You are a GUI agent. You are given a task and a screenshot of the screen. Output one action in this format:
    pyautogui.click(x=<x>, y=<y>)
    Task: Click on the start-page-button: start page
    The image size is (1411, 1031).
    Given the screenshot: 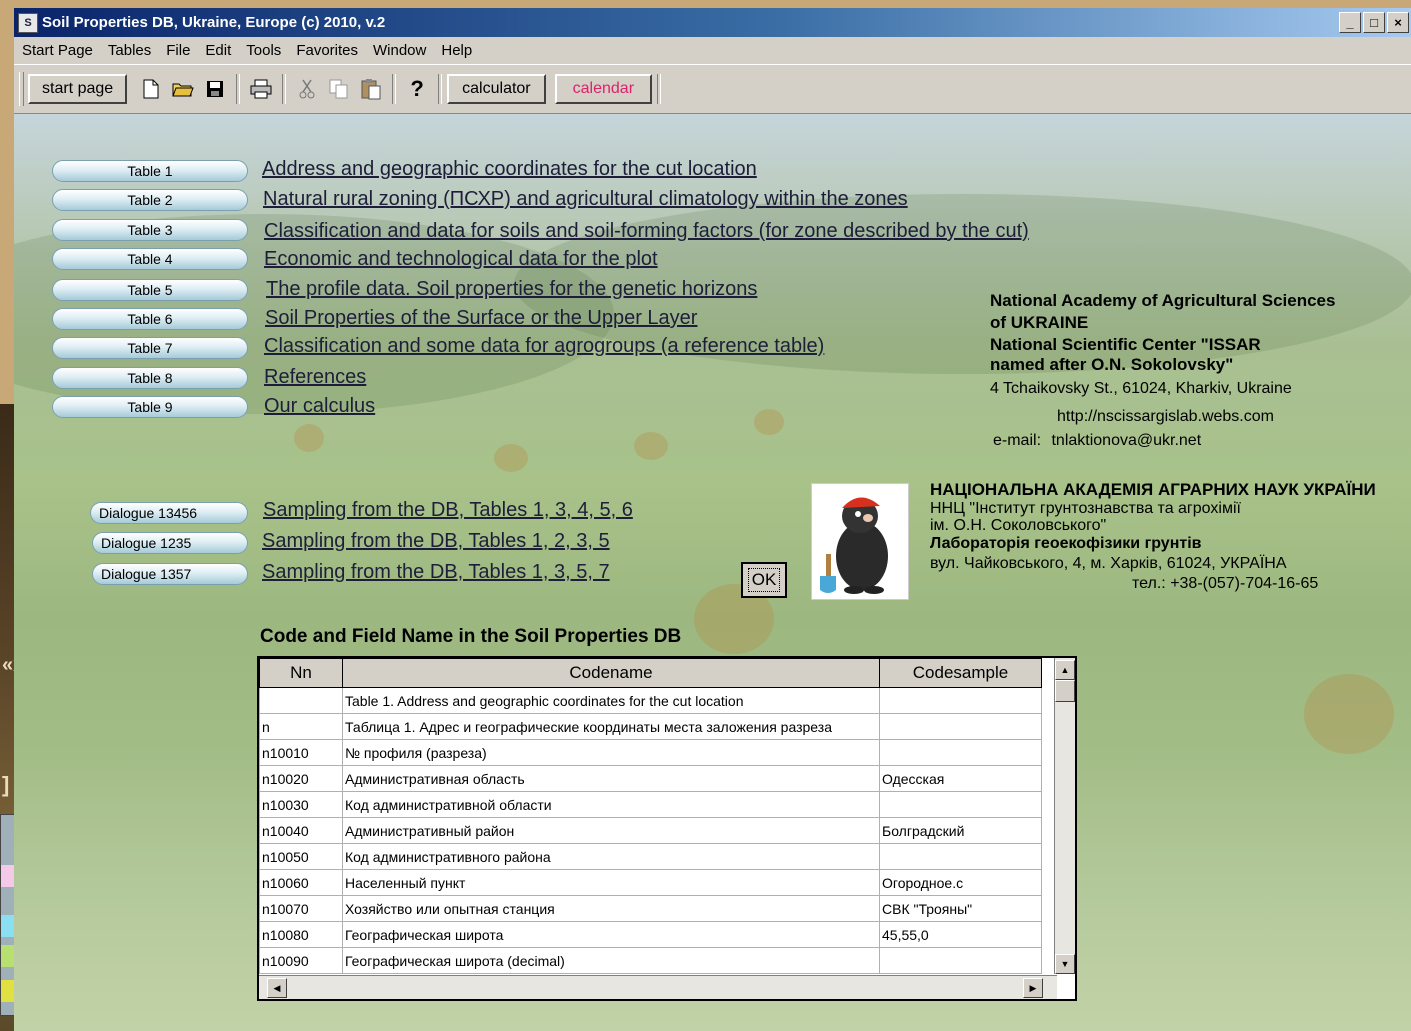 What is the action you would take?
    pyautogui.click(x=78, y=89)
    